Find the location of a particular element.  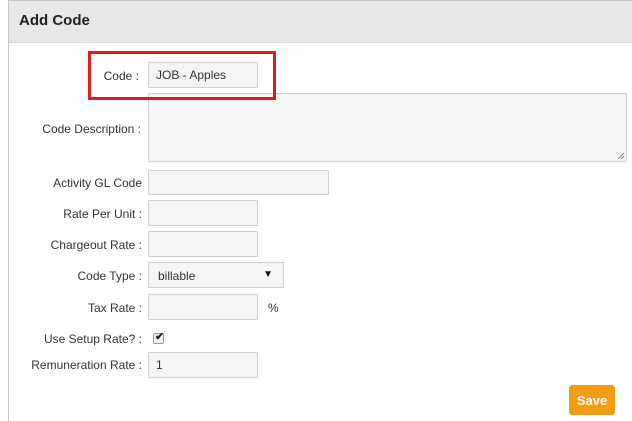

chargeout-rate-input is located at coordinates (203, 244).